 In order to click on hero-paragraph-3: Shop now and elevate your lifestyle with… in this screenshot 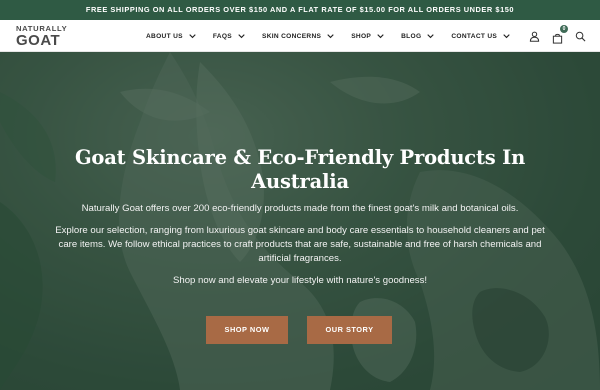, I will do `click(300, 280)`.